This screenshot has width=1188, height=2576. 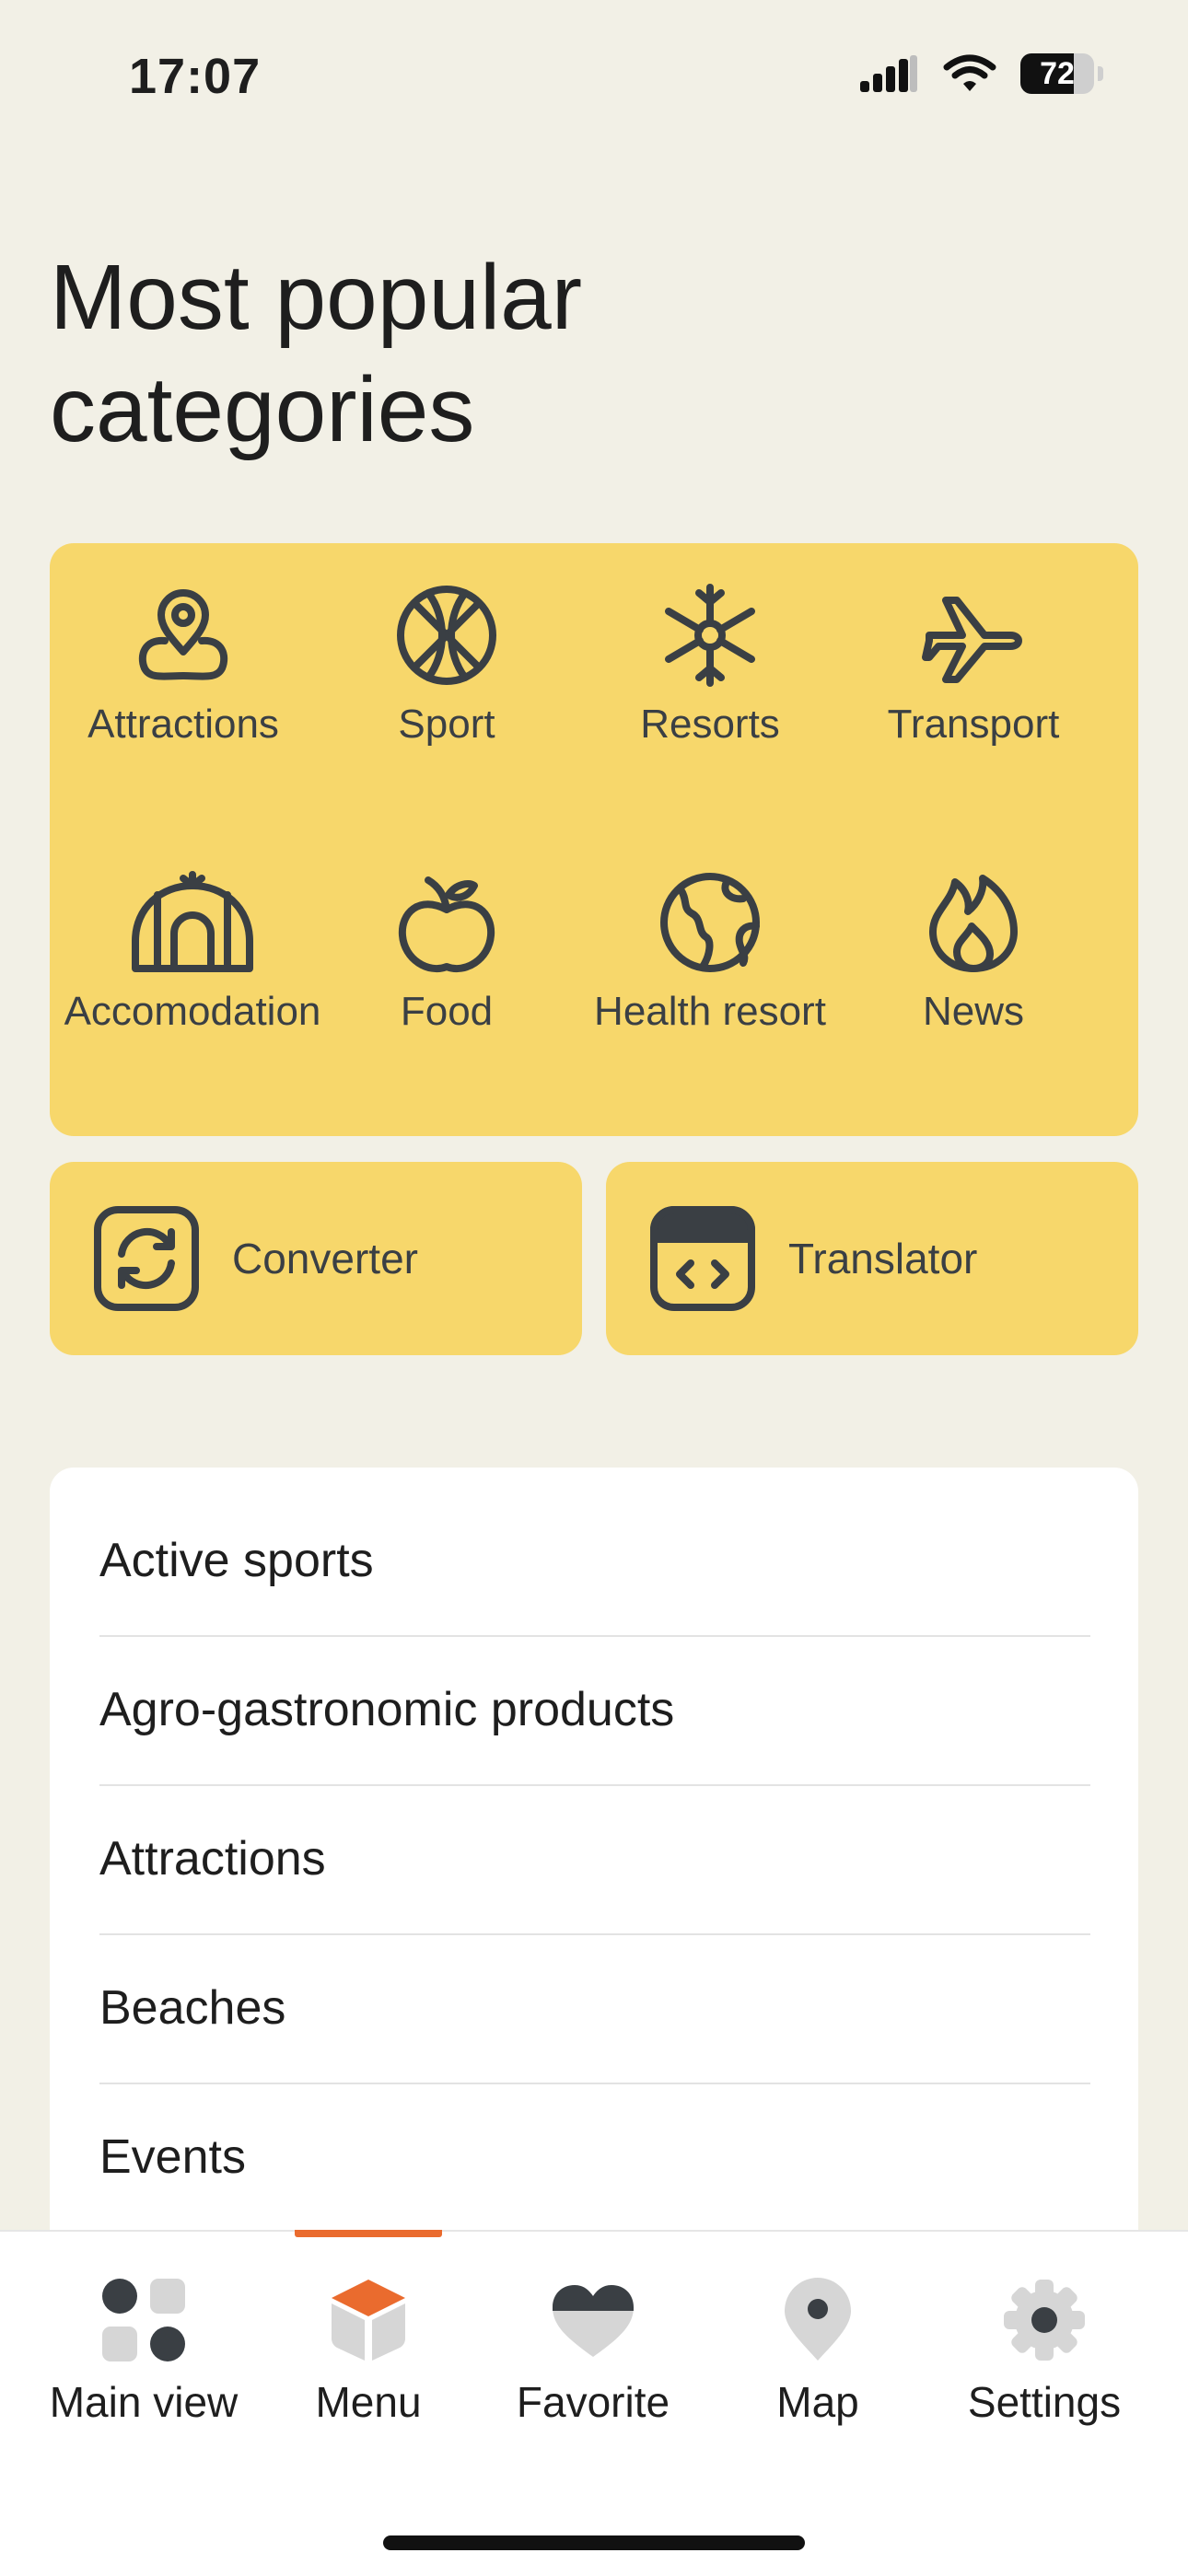 What do you see at coordinates (143, 2320) in the screenshot?
I see `grid-icon` at bounding box center [143, 2320].